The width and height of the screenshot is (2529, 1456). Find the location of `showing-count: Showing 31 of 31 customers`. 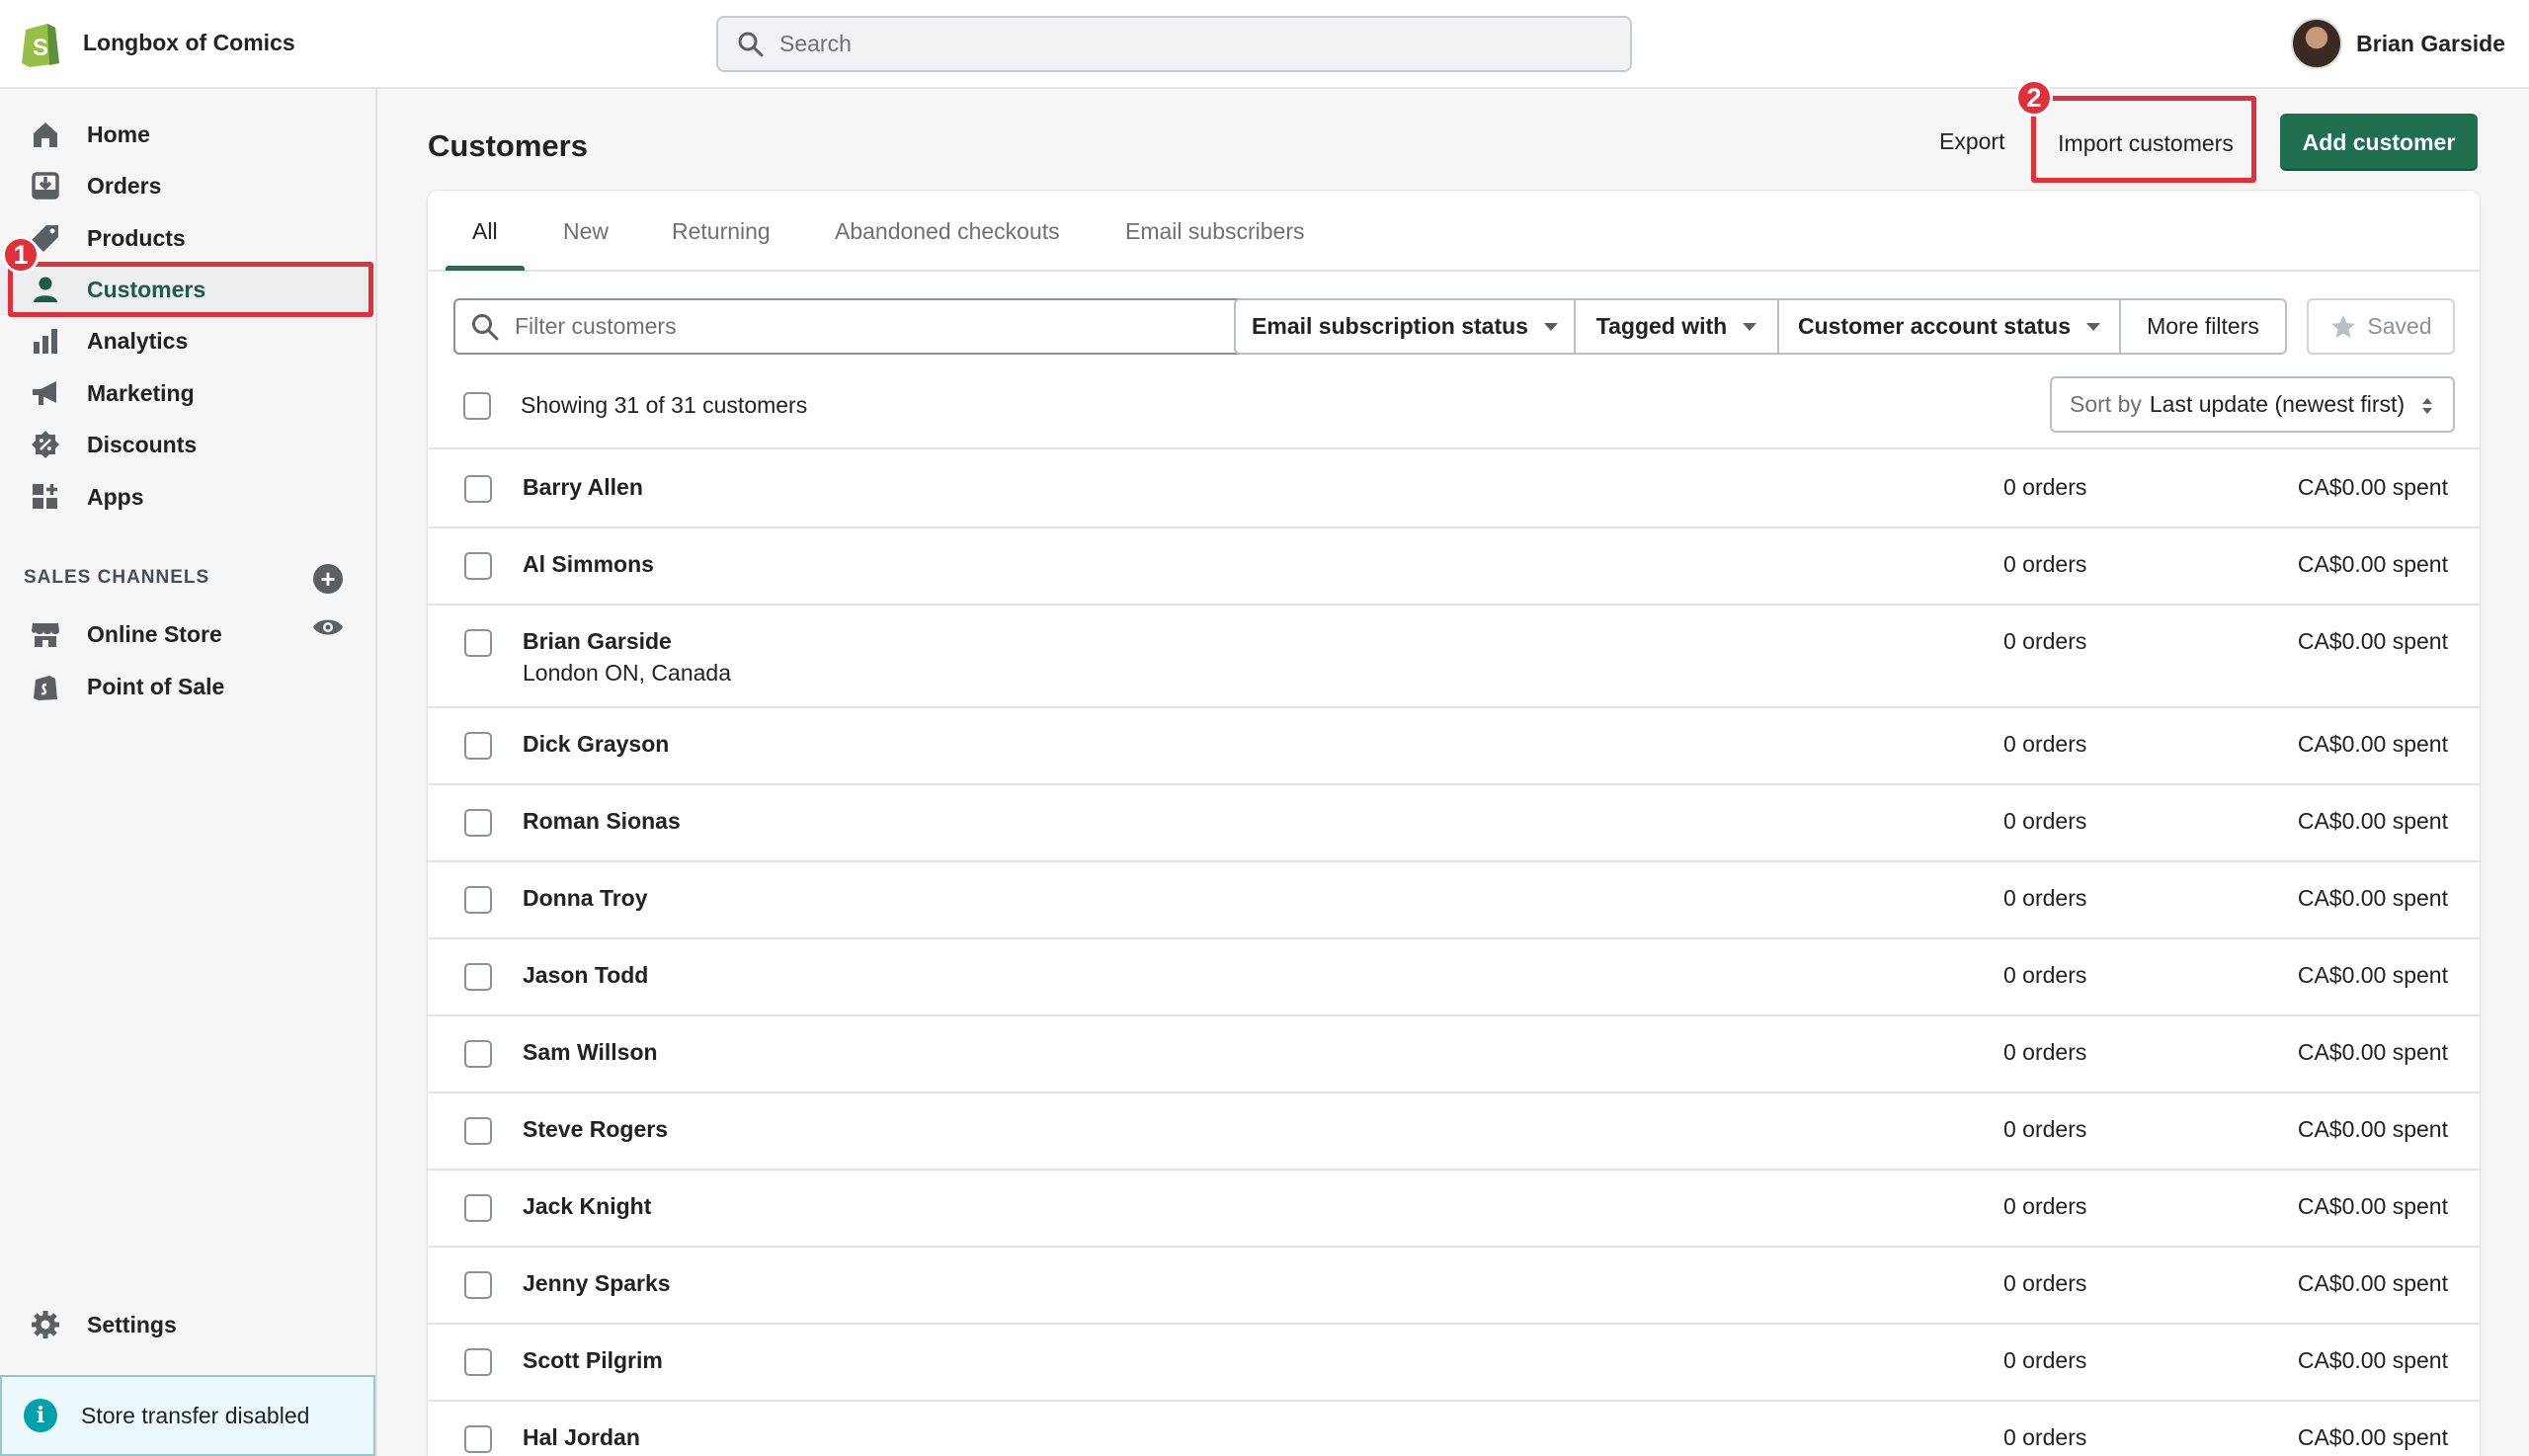

showing-count: Showing 31 of 31 customers is located at coordinates (664, 405).